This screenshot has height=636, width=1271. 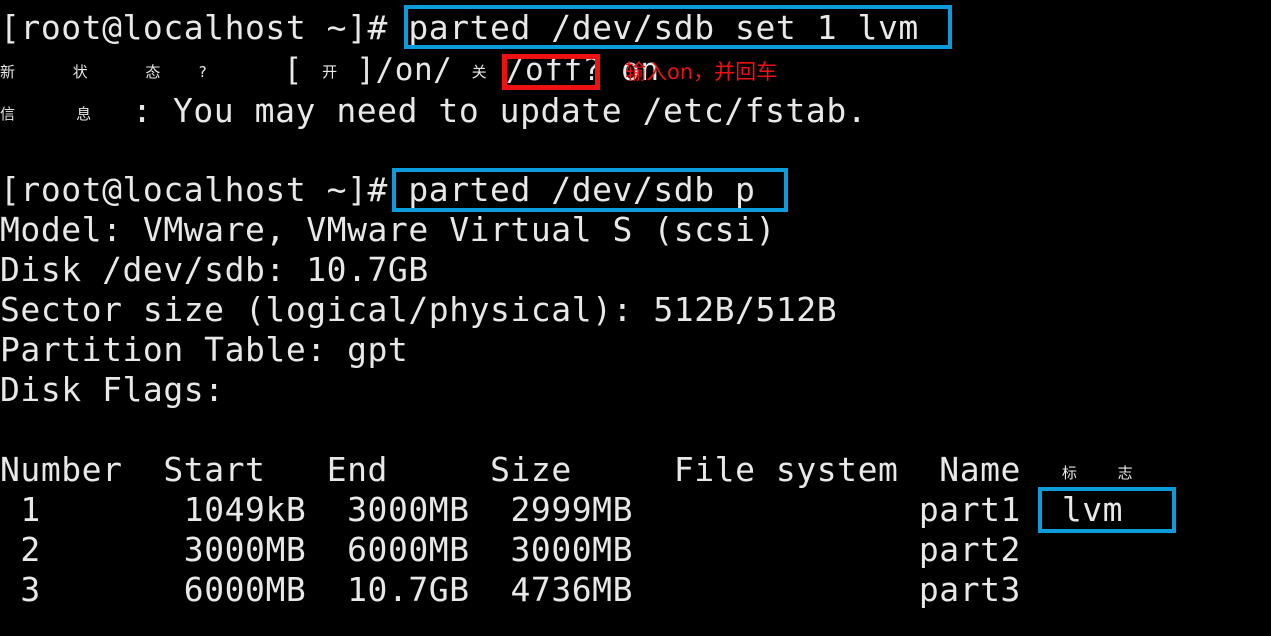 I want to click on table-row: 1 1049kB 3000MB 2999MB part1 lvm, so click(x=561, y=510).